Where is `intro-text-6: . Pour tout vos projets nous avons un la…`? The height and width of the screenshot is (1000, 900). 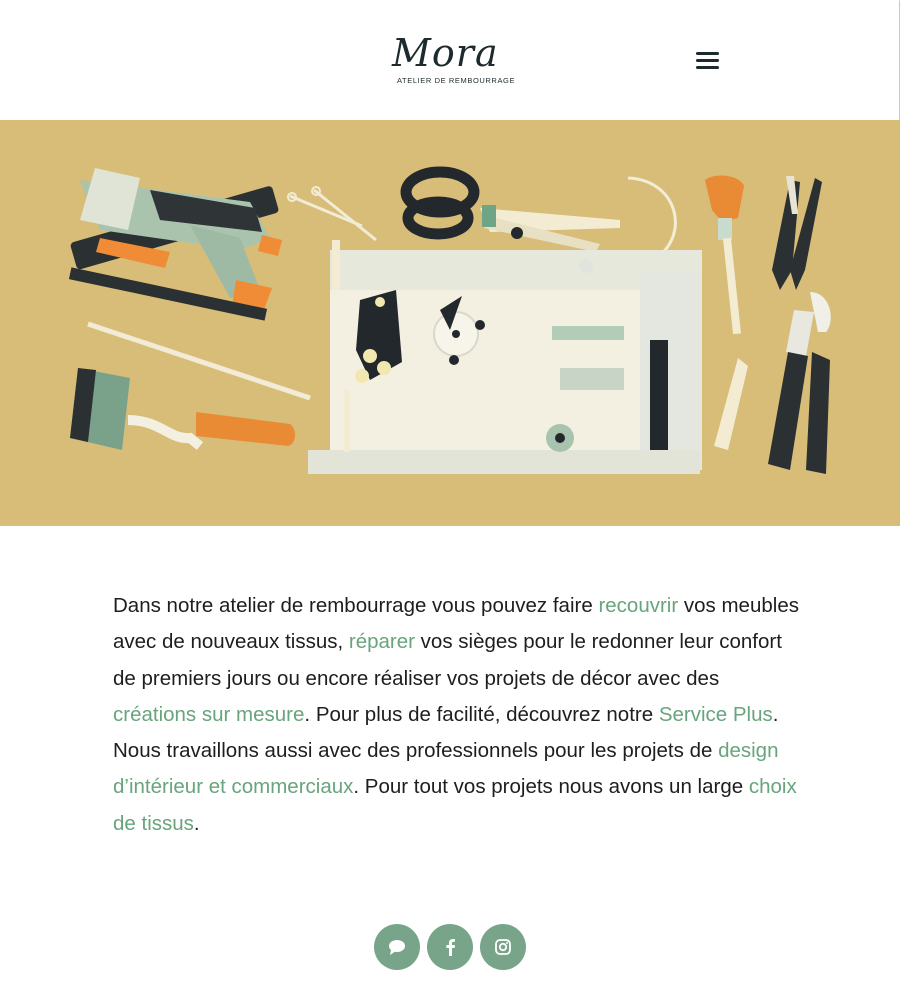
intro-text-6: . Pour tout vos projets nous avons un la… is located at coordinates (551, 787).